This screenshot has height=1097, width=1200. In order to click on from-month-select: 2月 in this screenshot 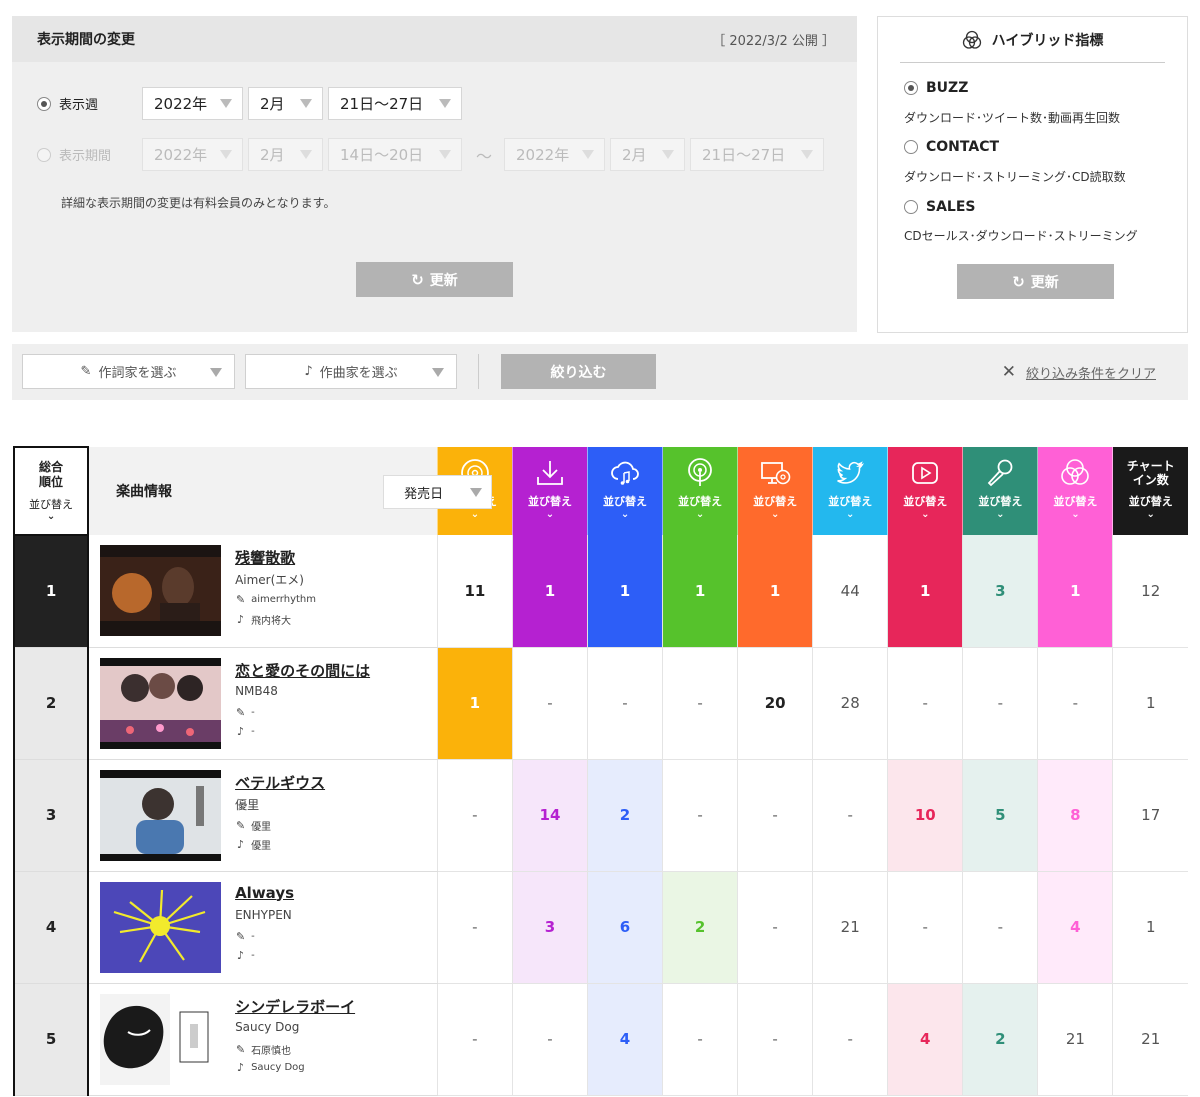, I will do `click(285, 154)`.